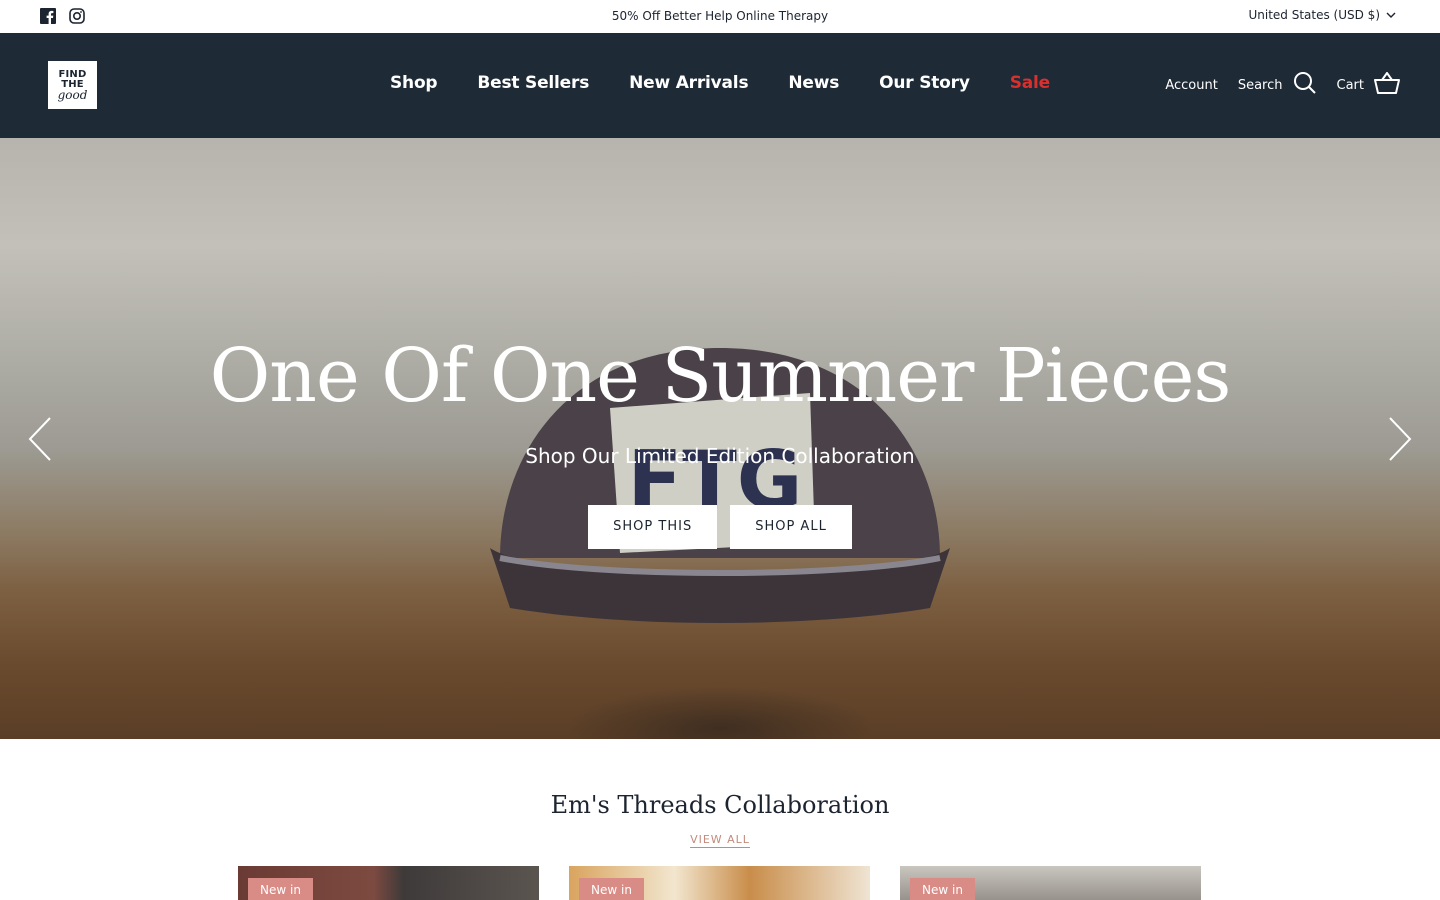  I want to click on nav-sale: Sale, so click(1030, 83).